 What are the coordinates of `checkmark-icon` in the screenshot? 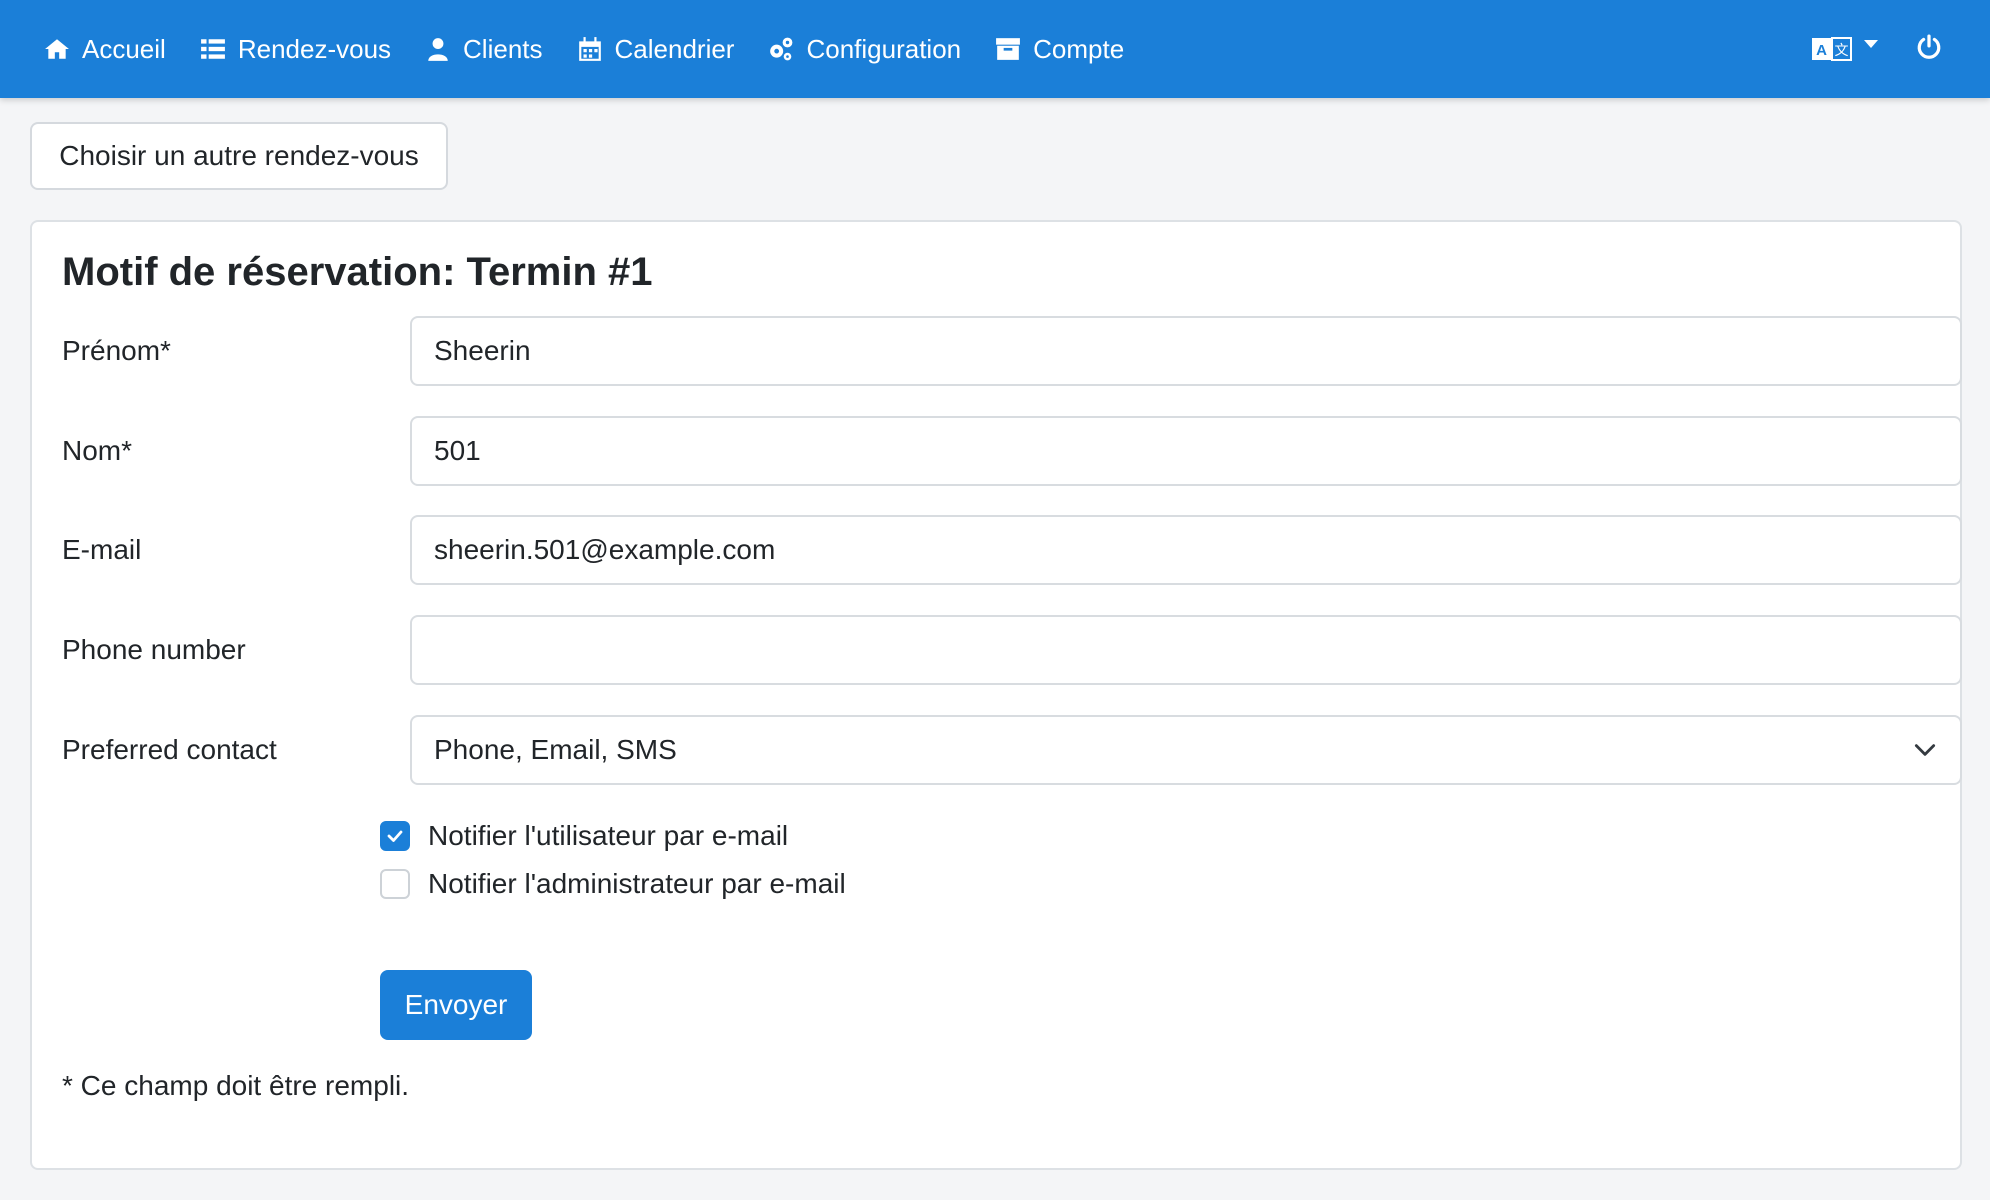 It's located at (395, 836).